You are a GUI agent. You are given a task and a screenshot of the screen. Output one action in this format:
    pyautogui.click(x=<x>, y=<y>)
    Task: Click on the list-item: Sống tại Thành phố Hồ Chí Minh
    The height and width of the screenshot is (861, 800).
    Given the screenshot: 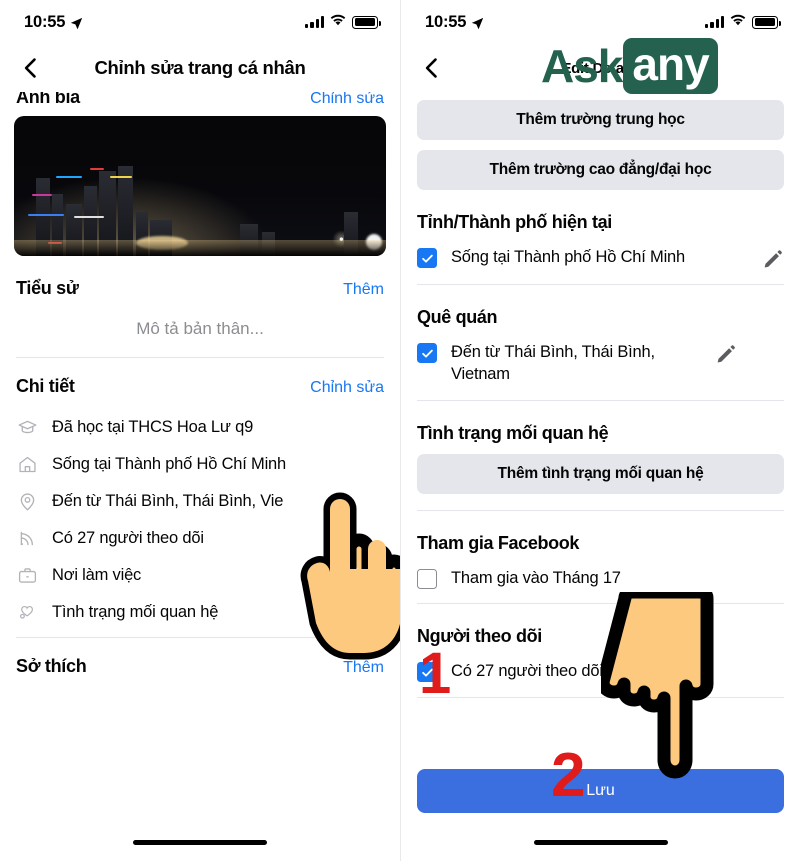 What is the action you would take?
    pyautogui.click(x=200, y=464)
    